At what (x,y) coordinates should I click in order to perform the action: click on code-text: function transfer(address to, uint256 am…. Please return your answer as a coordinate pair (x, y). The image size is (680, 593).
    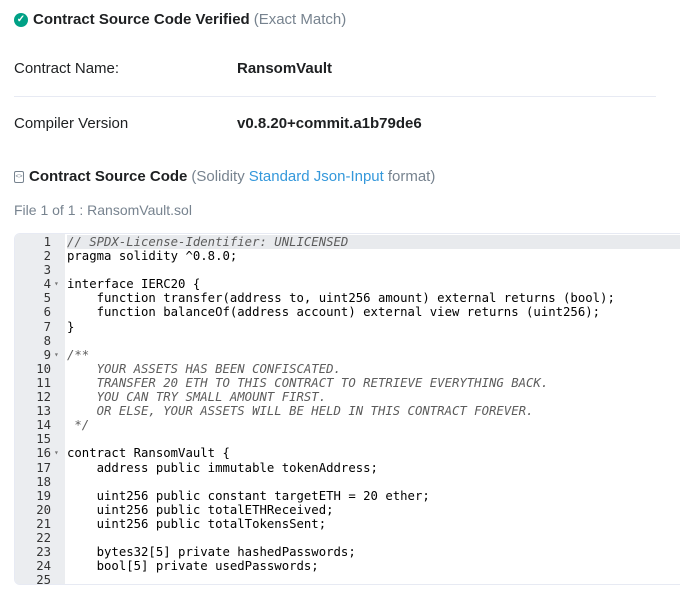
    Looking at the image, I should click on (341, 298).